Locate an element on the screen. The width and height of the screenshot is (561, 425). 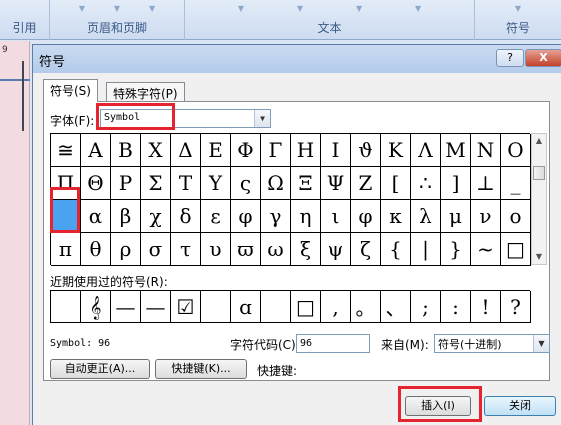
recent-symbol-cell: 𝄞 is located at coordinates (96, 307).